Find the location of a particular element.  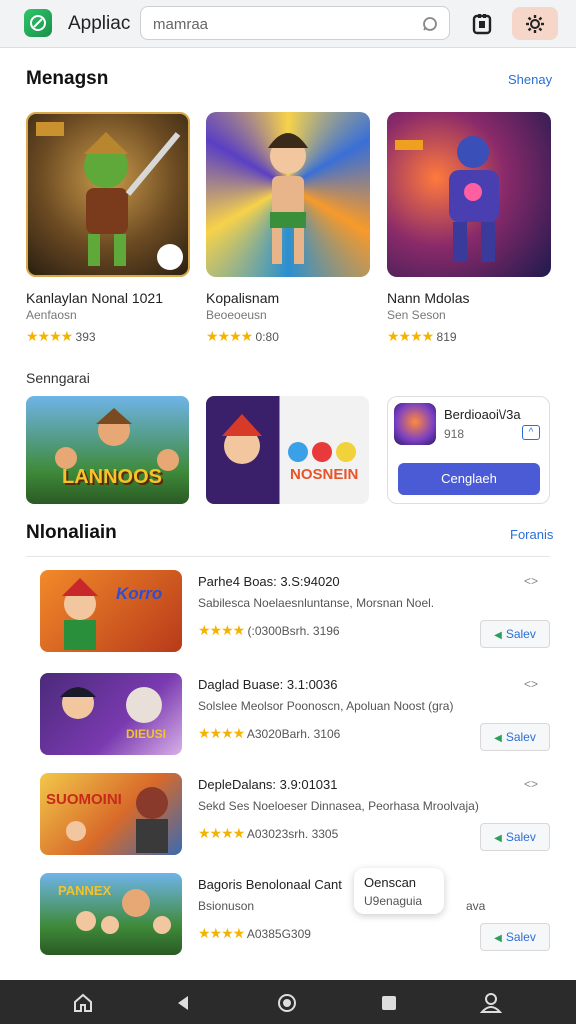

app-logo-icon is located at coordinates (38, 23).